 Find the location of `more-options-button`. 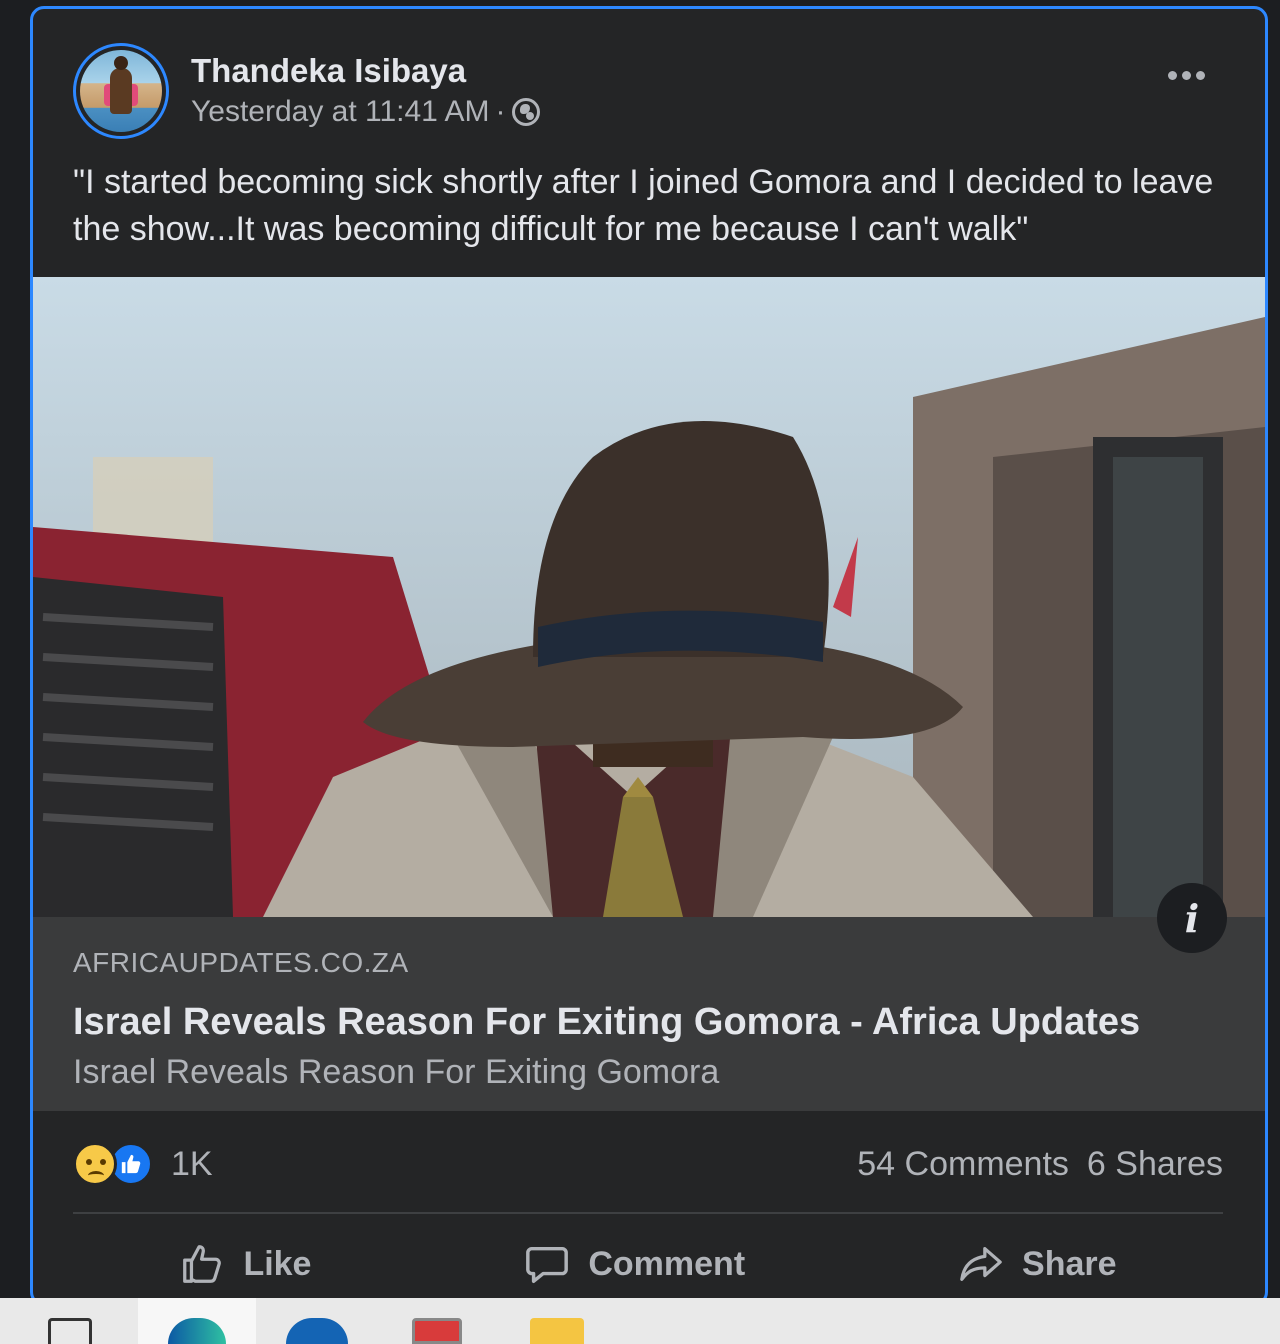

more-options-button is located at coordinates (1186, 75).